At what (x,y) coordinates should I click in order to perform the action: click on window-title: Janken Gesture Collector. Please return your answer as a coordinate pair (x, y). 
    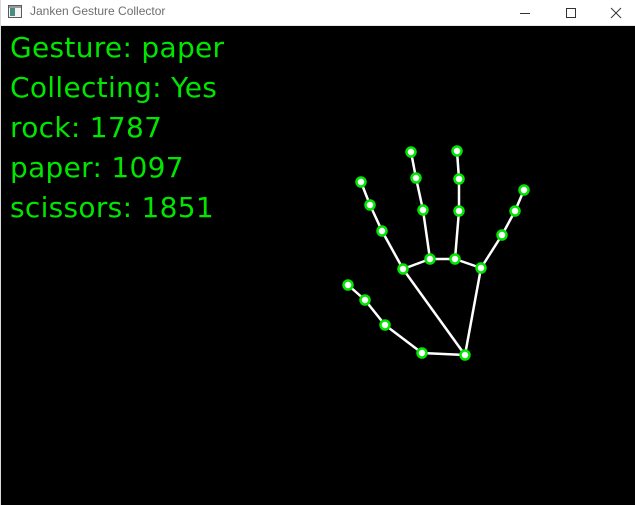
    Looking at the image, I should click on (98, 11).